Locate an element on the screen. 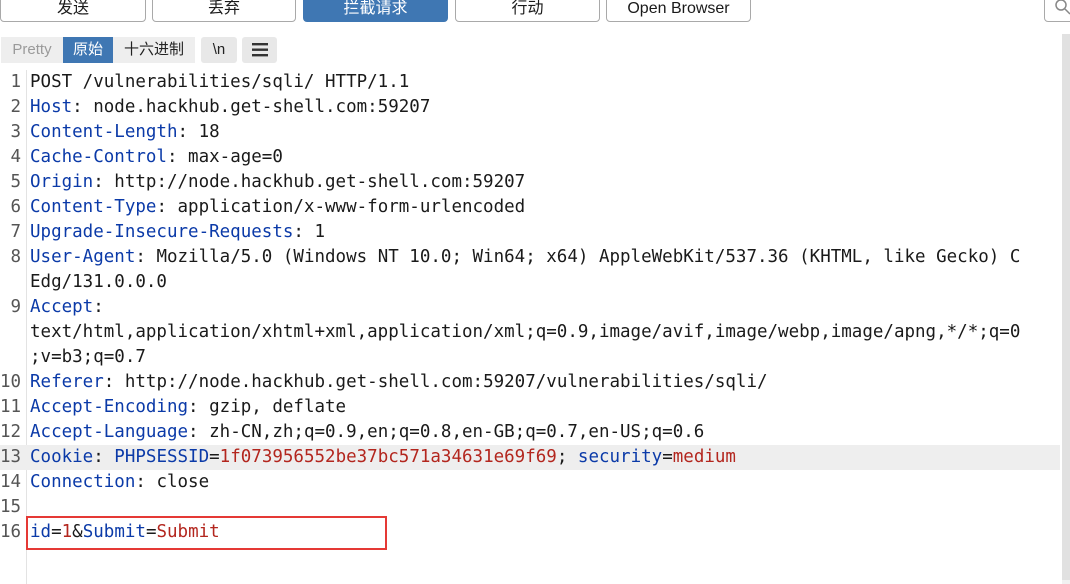 This screenshot has width=1070, height=584. header-value: max-age=0 is located at coordinates (235, 157).